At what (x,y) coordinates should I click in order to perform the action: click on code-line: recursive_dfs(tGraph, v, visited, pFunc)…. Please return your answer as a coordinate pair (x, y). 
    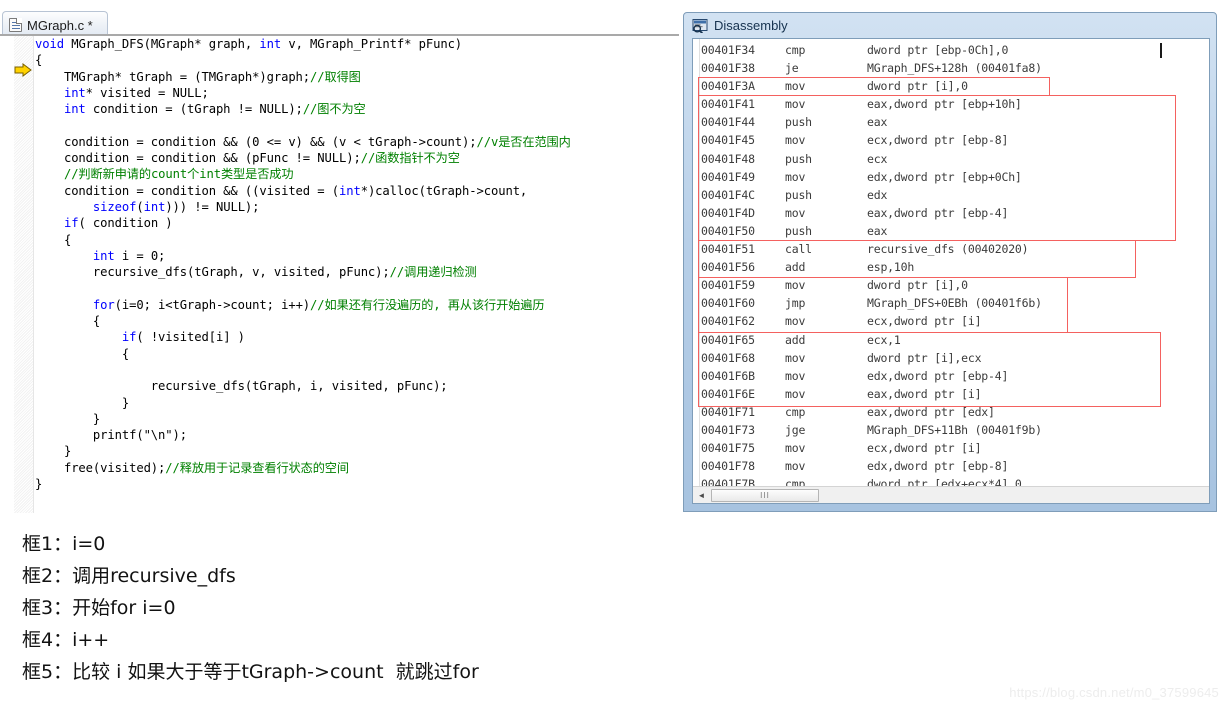
    Looking at the image, I should click on (357, 272).